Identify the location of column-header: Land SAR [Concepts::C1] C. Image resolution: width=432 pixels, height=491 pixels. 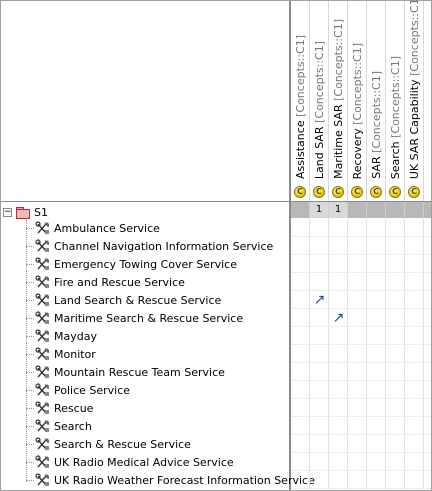
(319, 101).